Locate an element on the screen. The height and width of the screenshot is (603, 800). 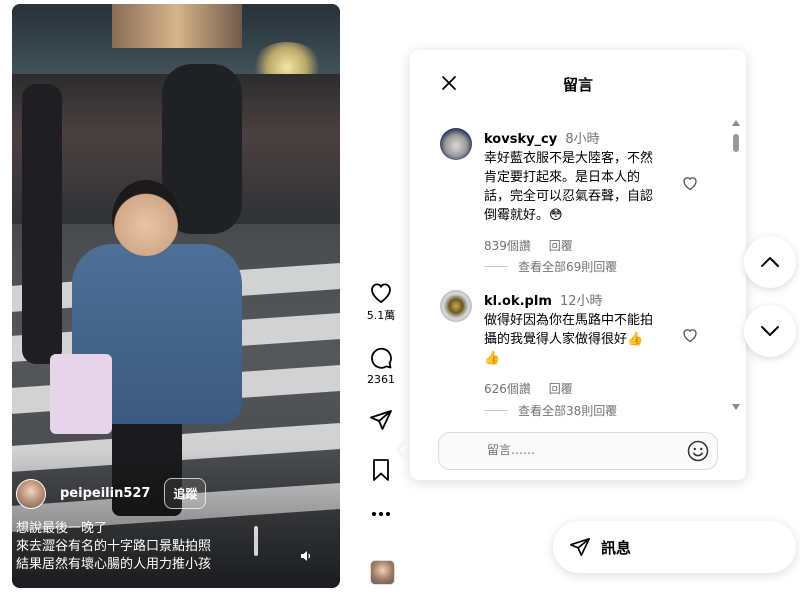
view-replies-link: 查看全部69則回覆 is located at coordinates (550, 266).